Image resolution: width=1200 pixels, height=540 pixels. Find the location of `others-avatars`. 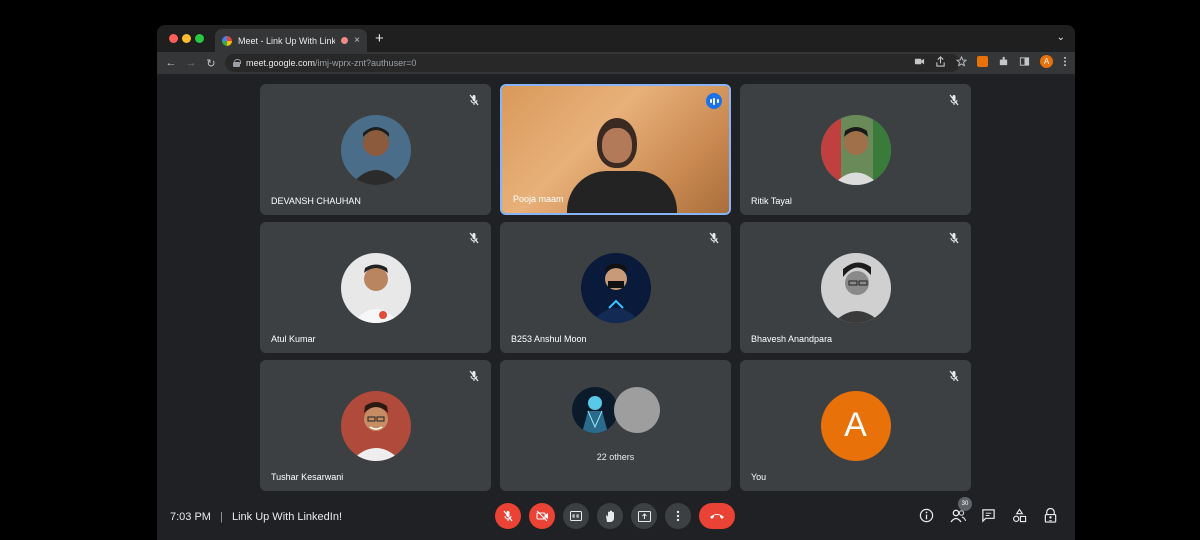

others-avatars is located at coordinates (617, 411).